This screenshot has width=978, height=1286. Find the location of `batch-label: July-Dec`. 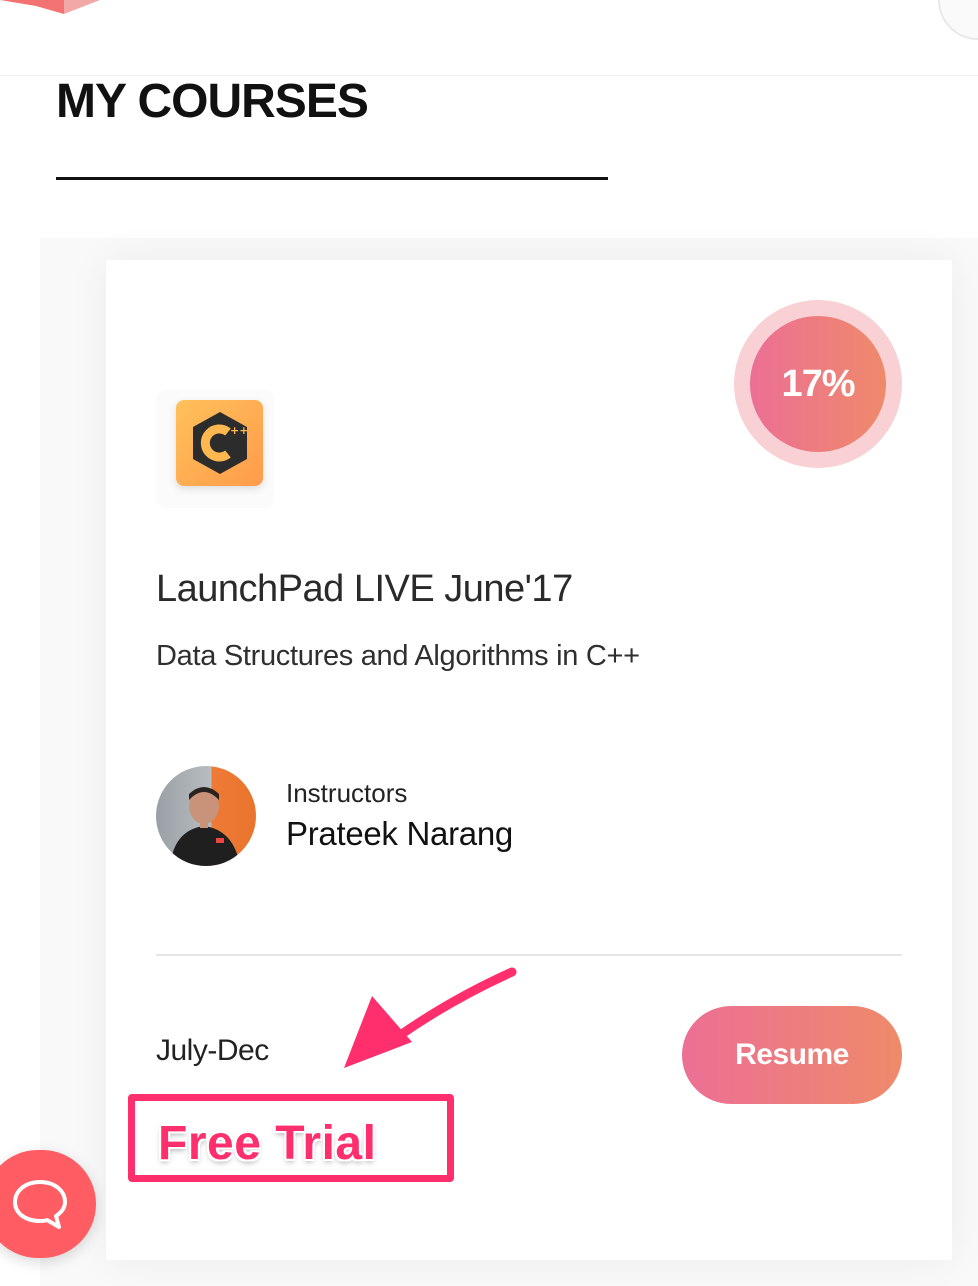

batch-label: July-Dec is located at coordinates (212, 1050).